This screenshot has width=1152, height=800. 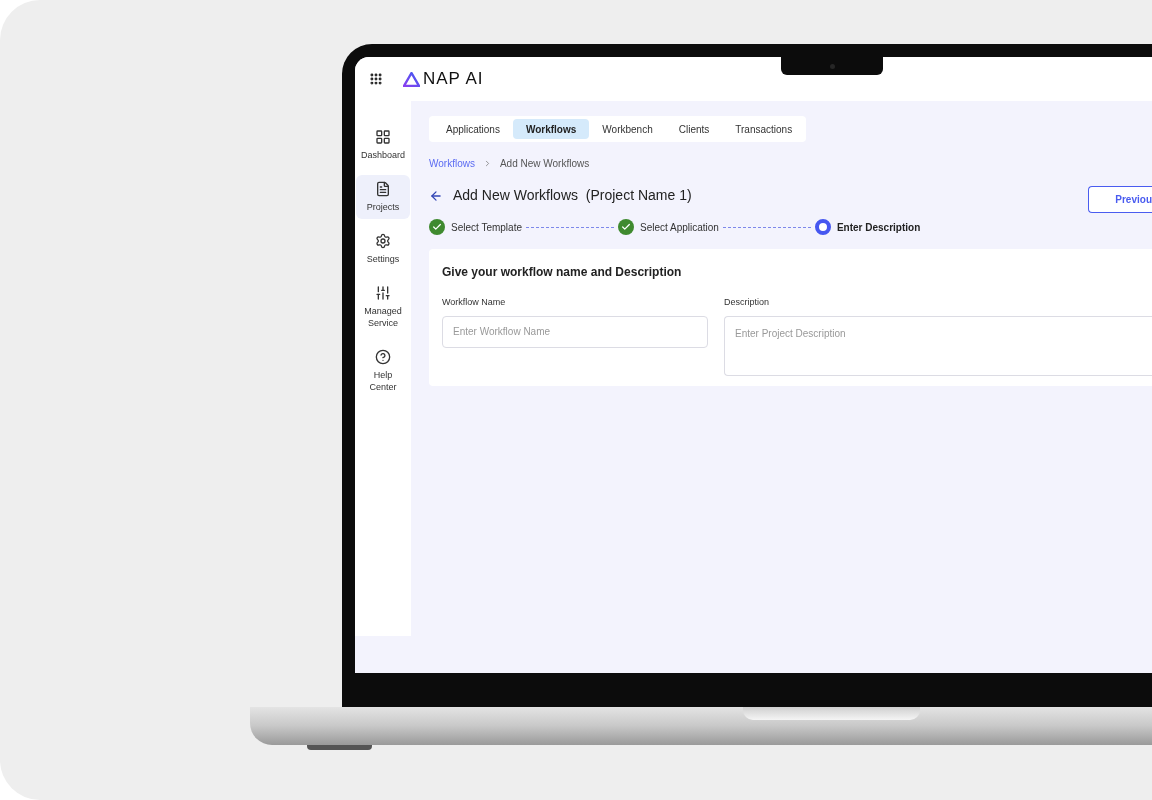 I want to click on sidebar-item: Help Center, so click(x=383, y=371).